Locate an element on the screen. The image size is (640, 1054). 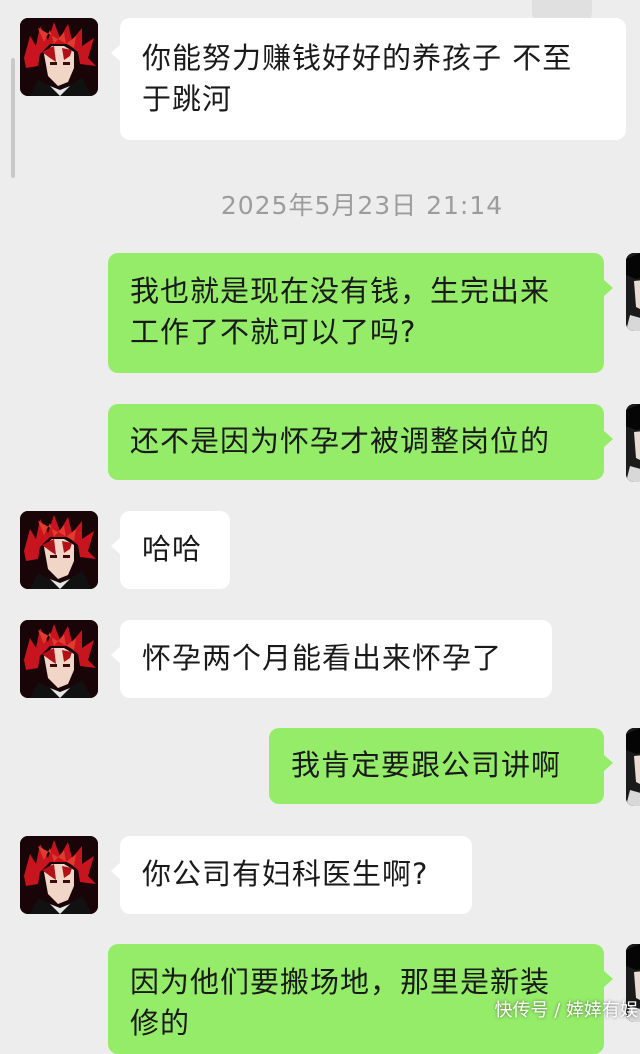
message-text-line: 我也就是现在没有钱，生完出来 is located at coordinates (340, 291).